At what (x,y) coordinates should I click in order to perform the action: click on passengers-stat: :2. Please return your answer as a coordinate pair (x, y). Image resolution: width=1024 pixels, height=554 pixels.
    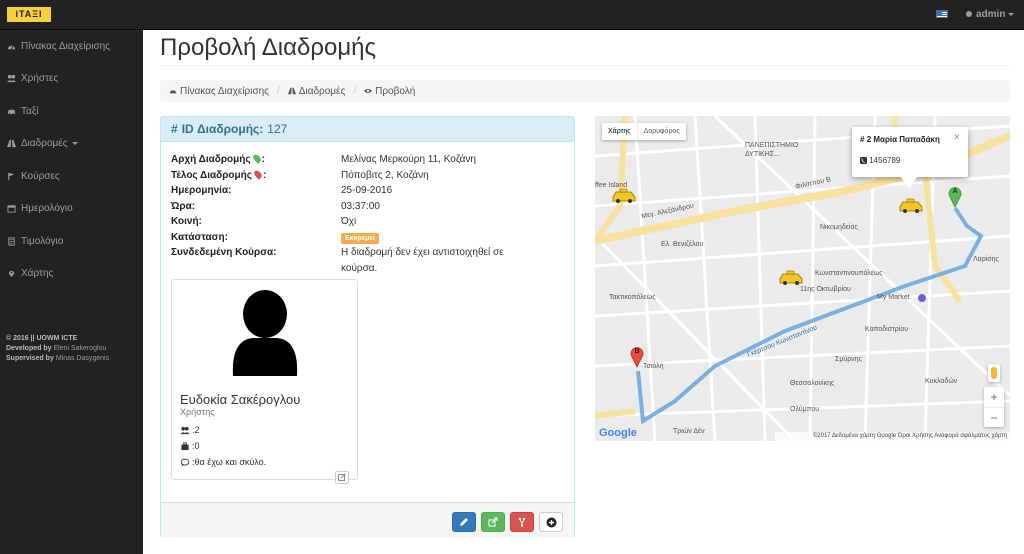
    Looking at the image, I should click on (190, 430).